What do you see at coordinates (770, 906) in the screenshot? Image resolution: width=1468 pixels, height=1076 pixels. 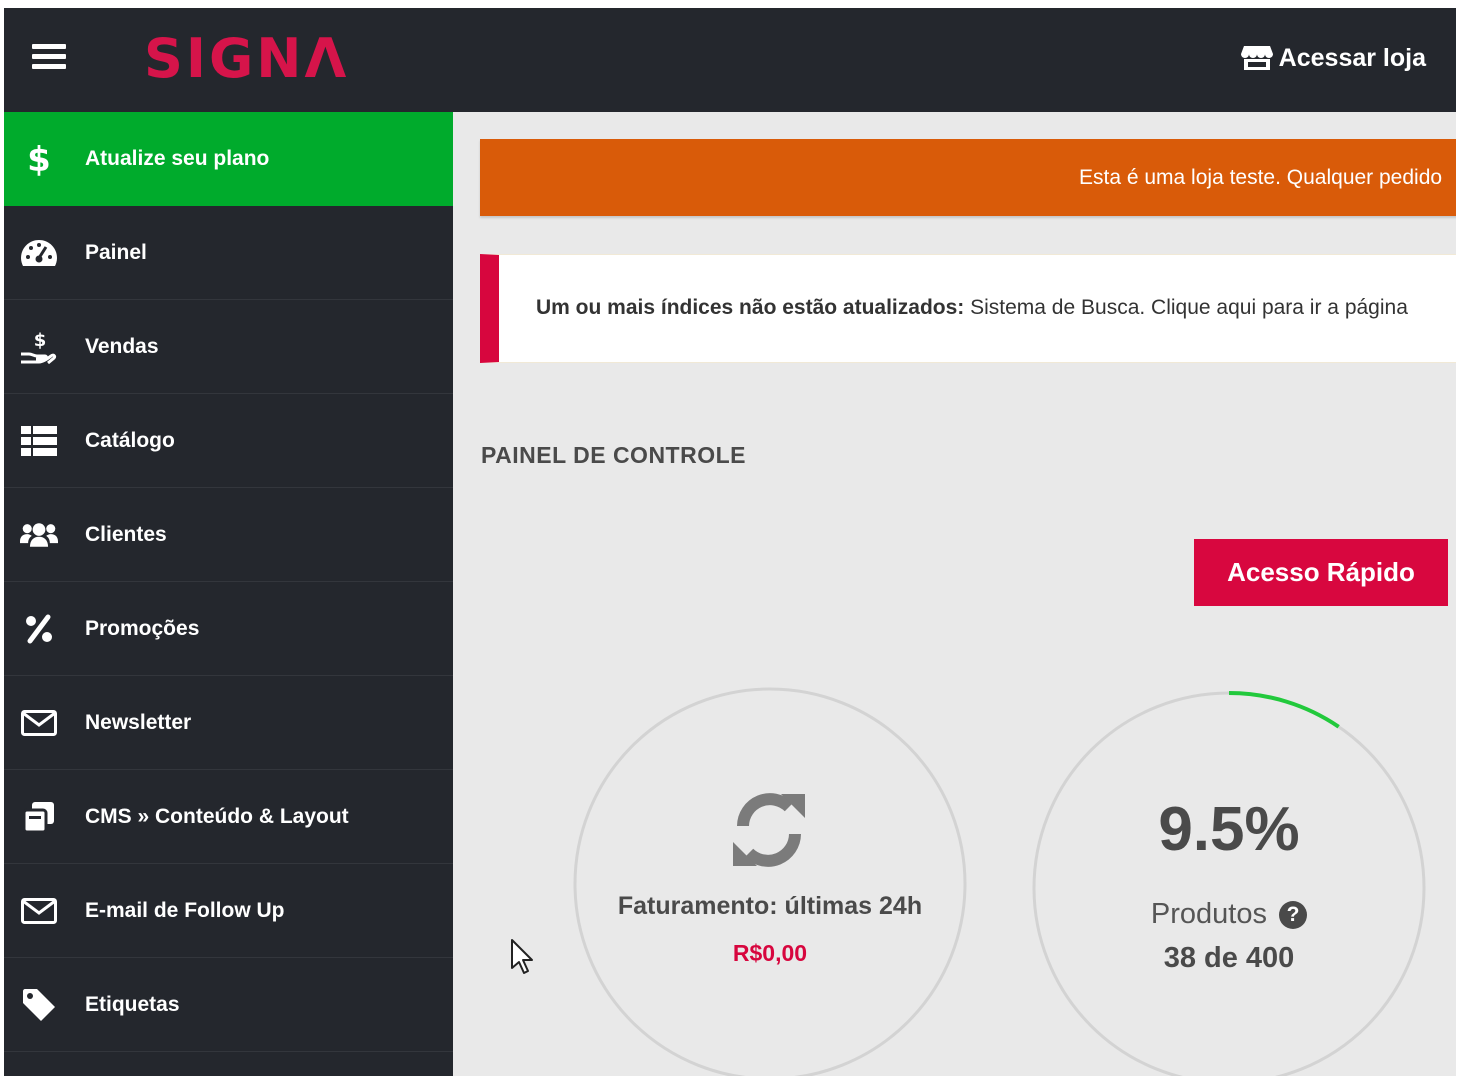 I see `revenue-caption: Faturamento: últimas 24h` at bounding box center [770, 906].